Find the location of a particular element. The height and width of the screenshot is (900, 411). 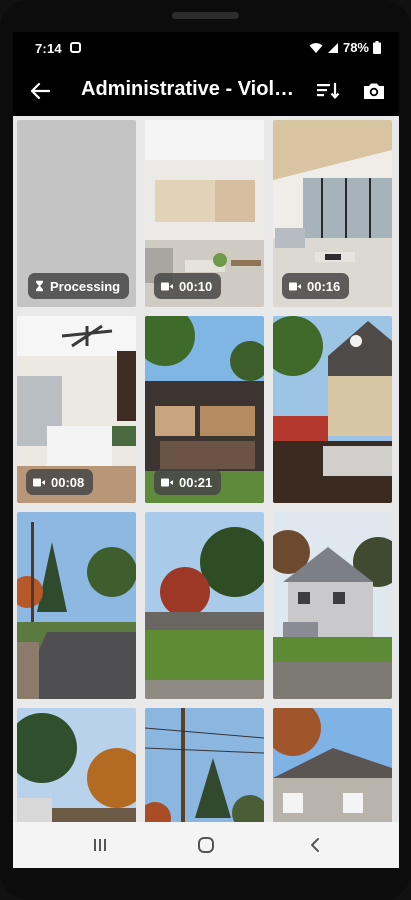

sort-descending-icon is located at coordinates (328, 91).